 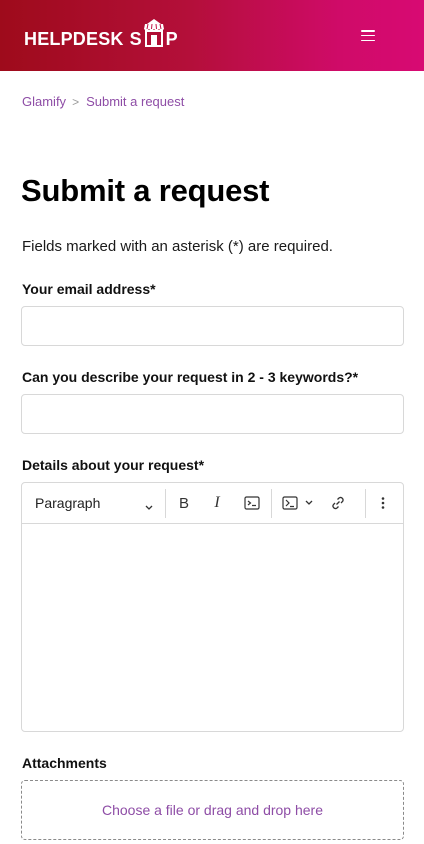 What do you see at coordinates (74, 39) in the screenshot?
I see `logo-text: HELPDESK` at bounding box center [74, 39].